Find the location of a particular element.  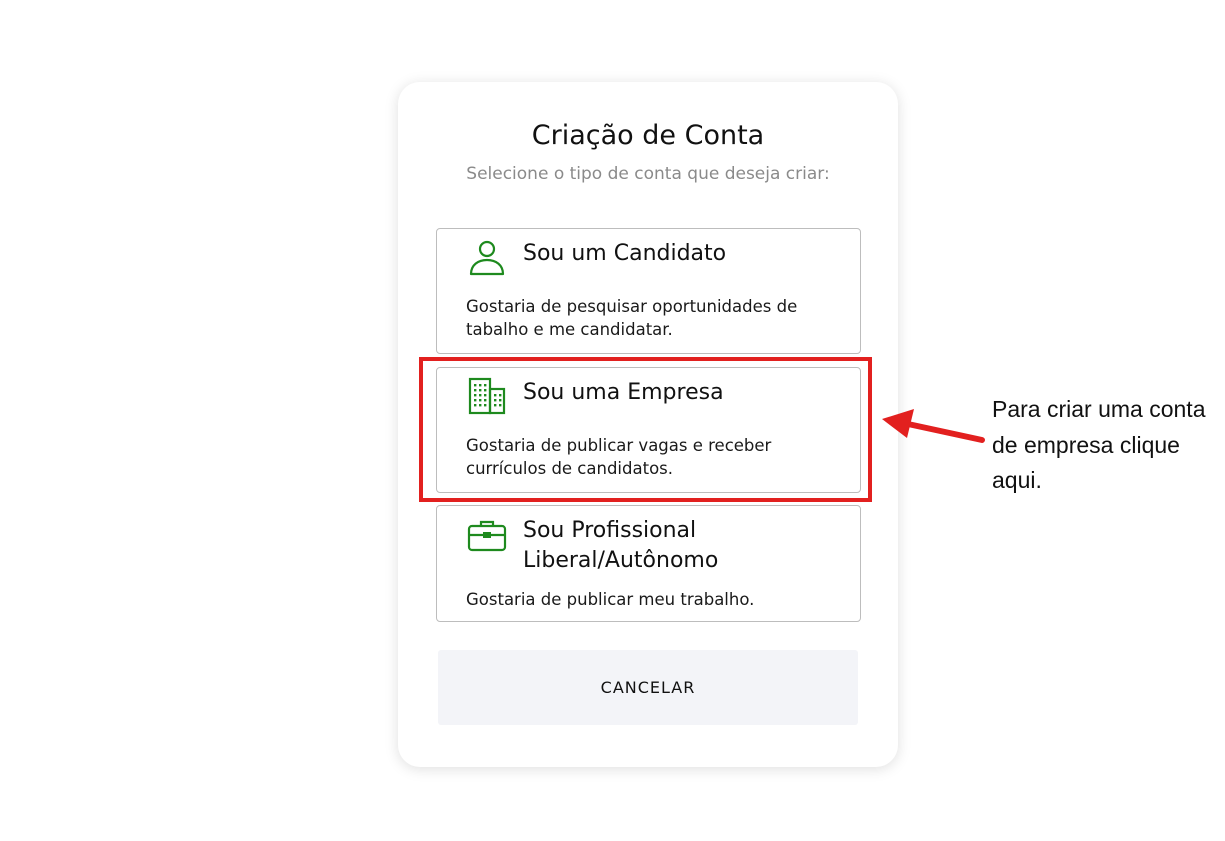

option-title: Sou Profissional Liberal/Autônomo is located at coordinates (621, 545).